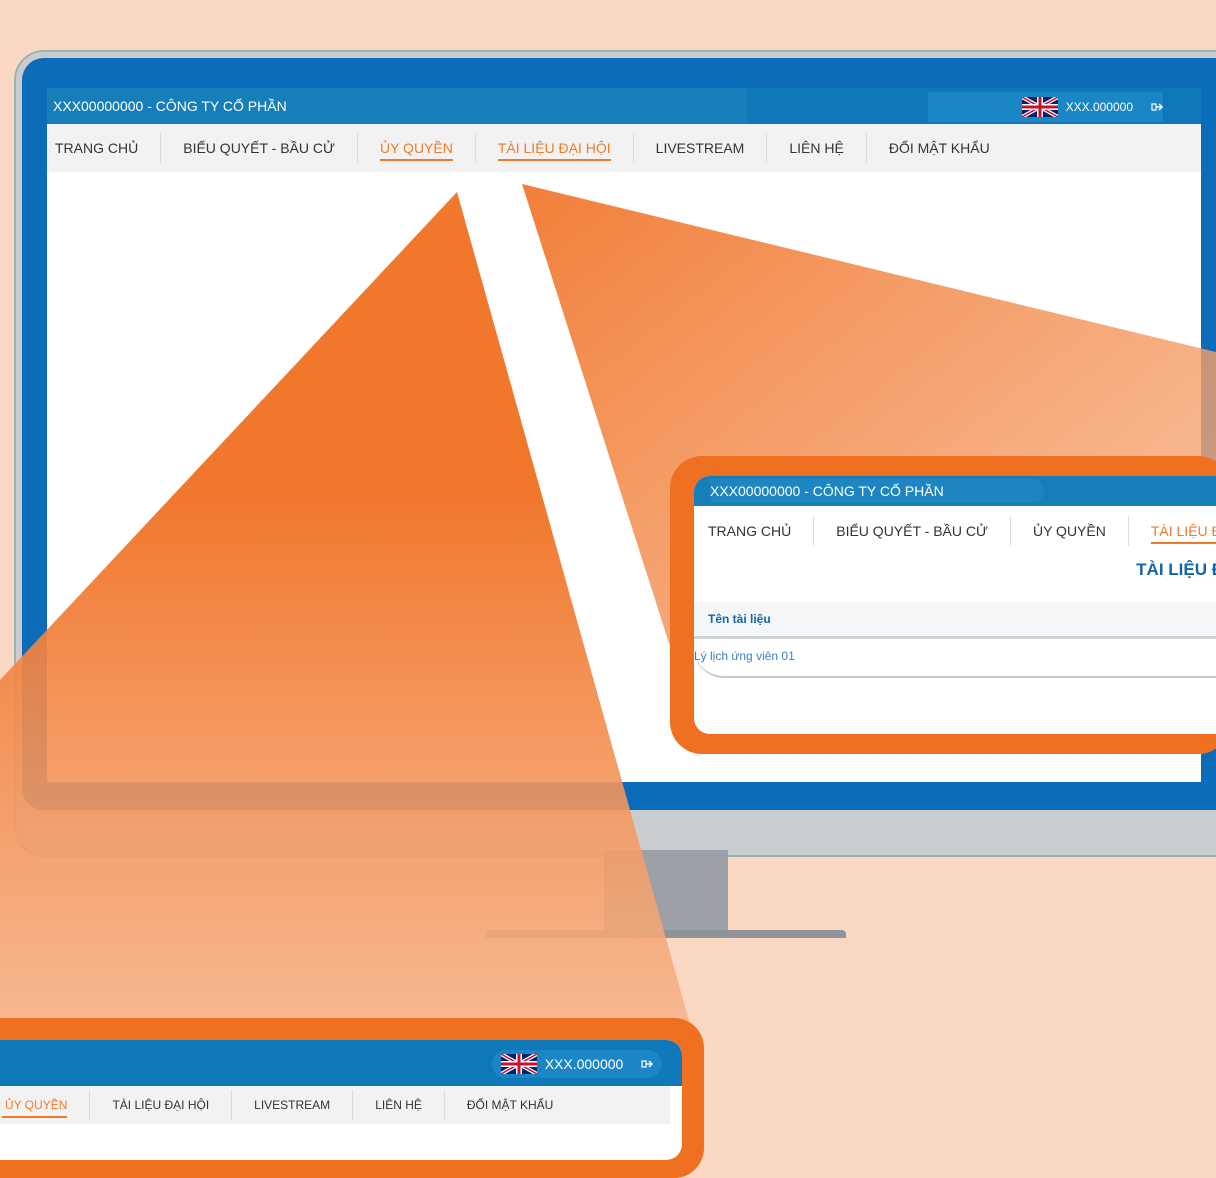 The width and height of the screenshot is (1216, 1178). I want to click on nav-doi-mat-khau: ĐỔI MẬT KHẨU, so click(939, 148).